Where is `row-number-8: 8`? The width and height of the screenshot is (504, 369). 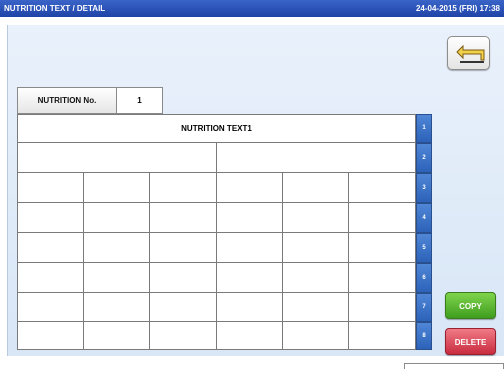 row-number-8: 8 is located at coordinates (424, 336).